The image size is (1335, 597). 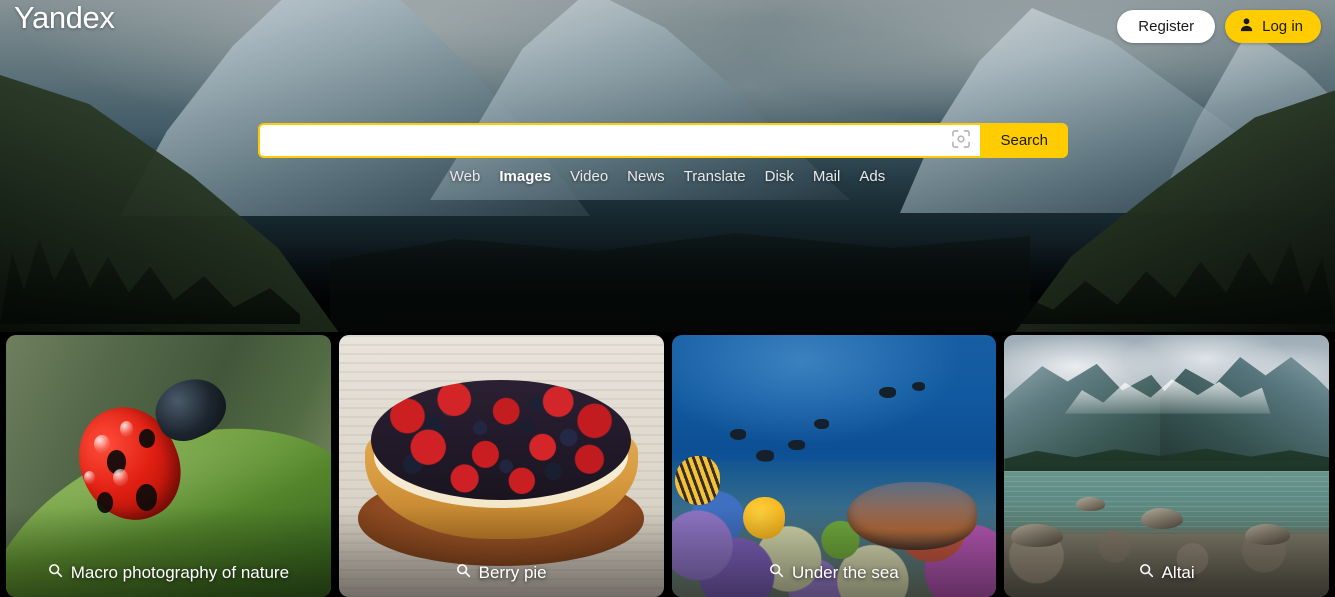 I want to click on tab-news: News, so click(x=646, y=176).